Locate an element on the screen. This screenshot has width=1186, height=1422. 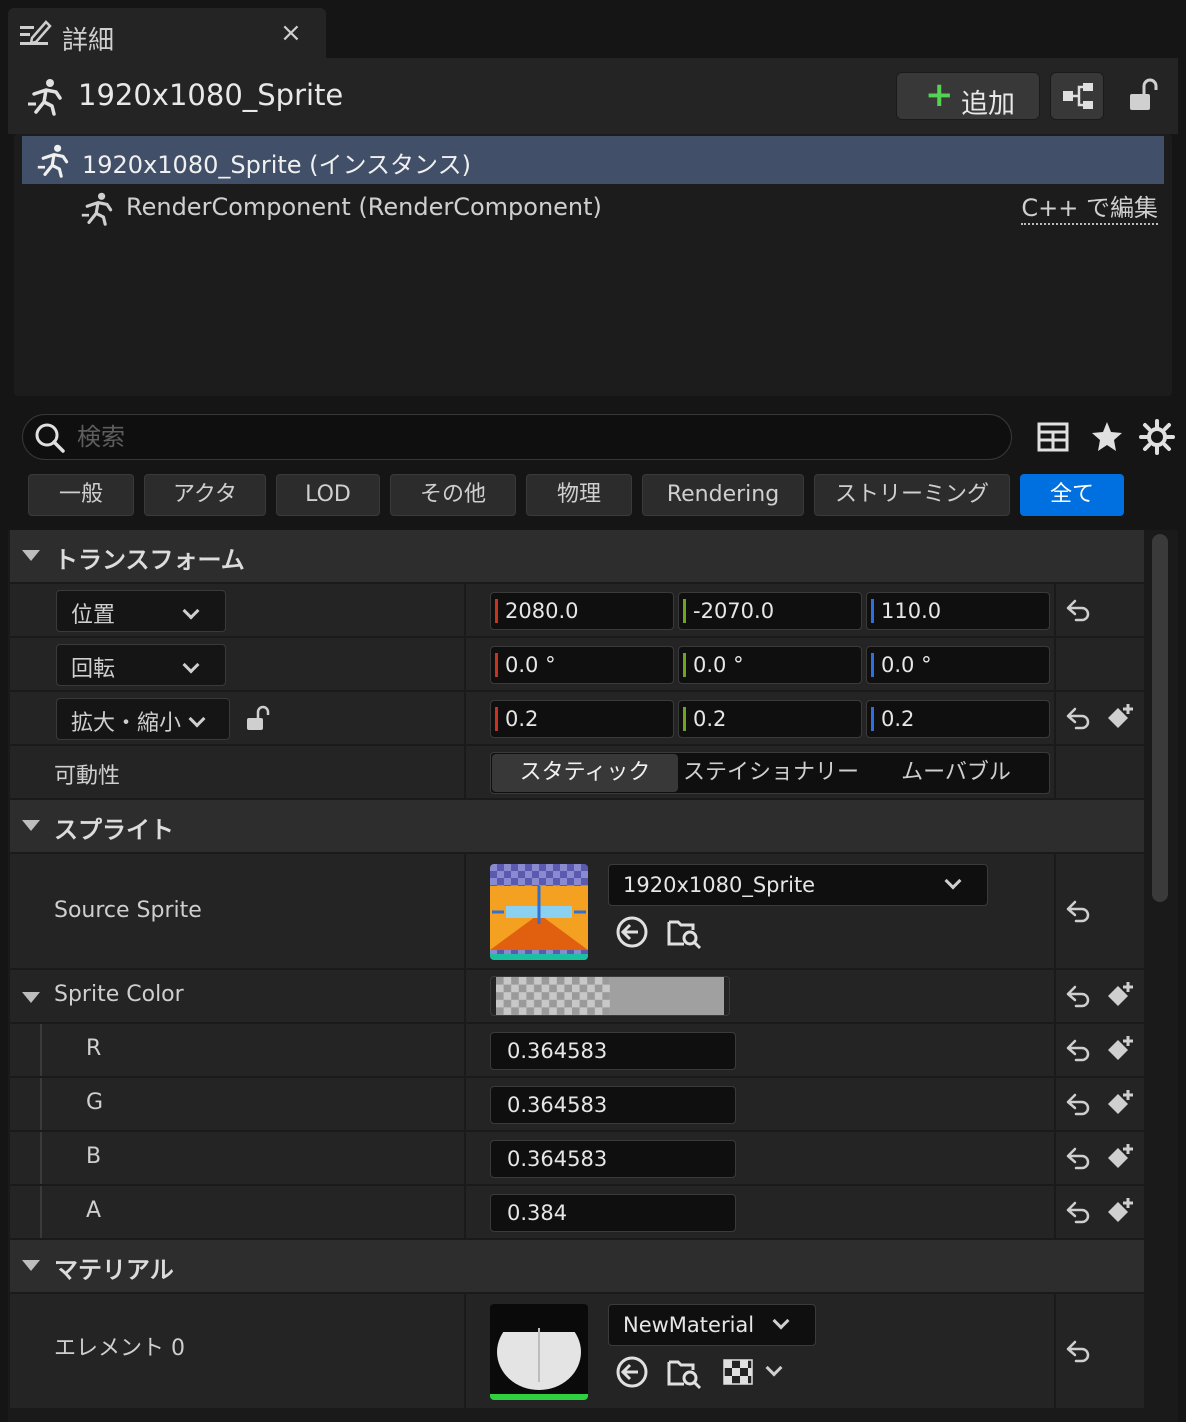
mobility-static: スタティック is located at coordinates (585, 773).